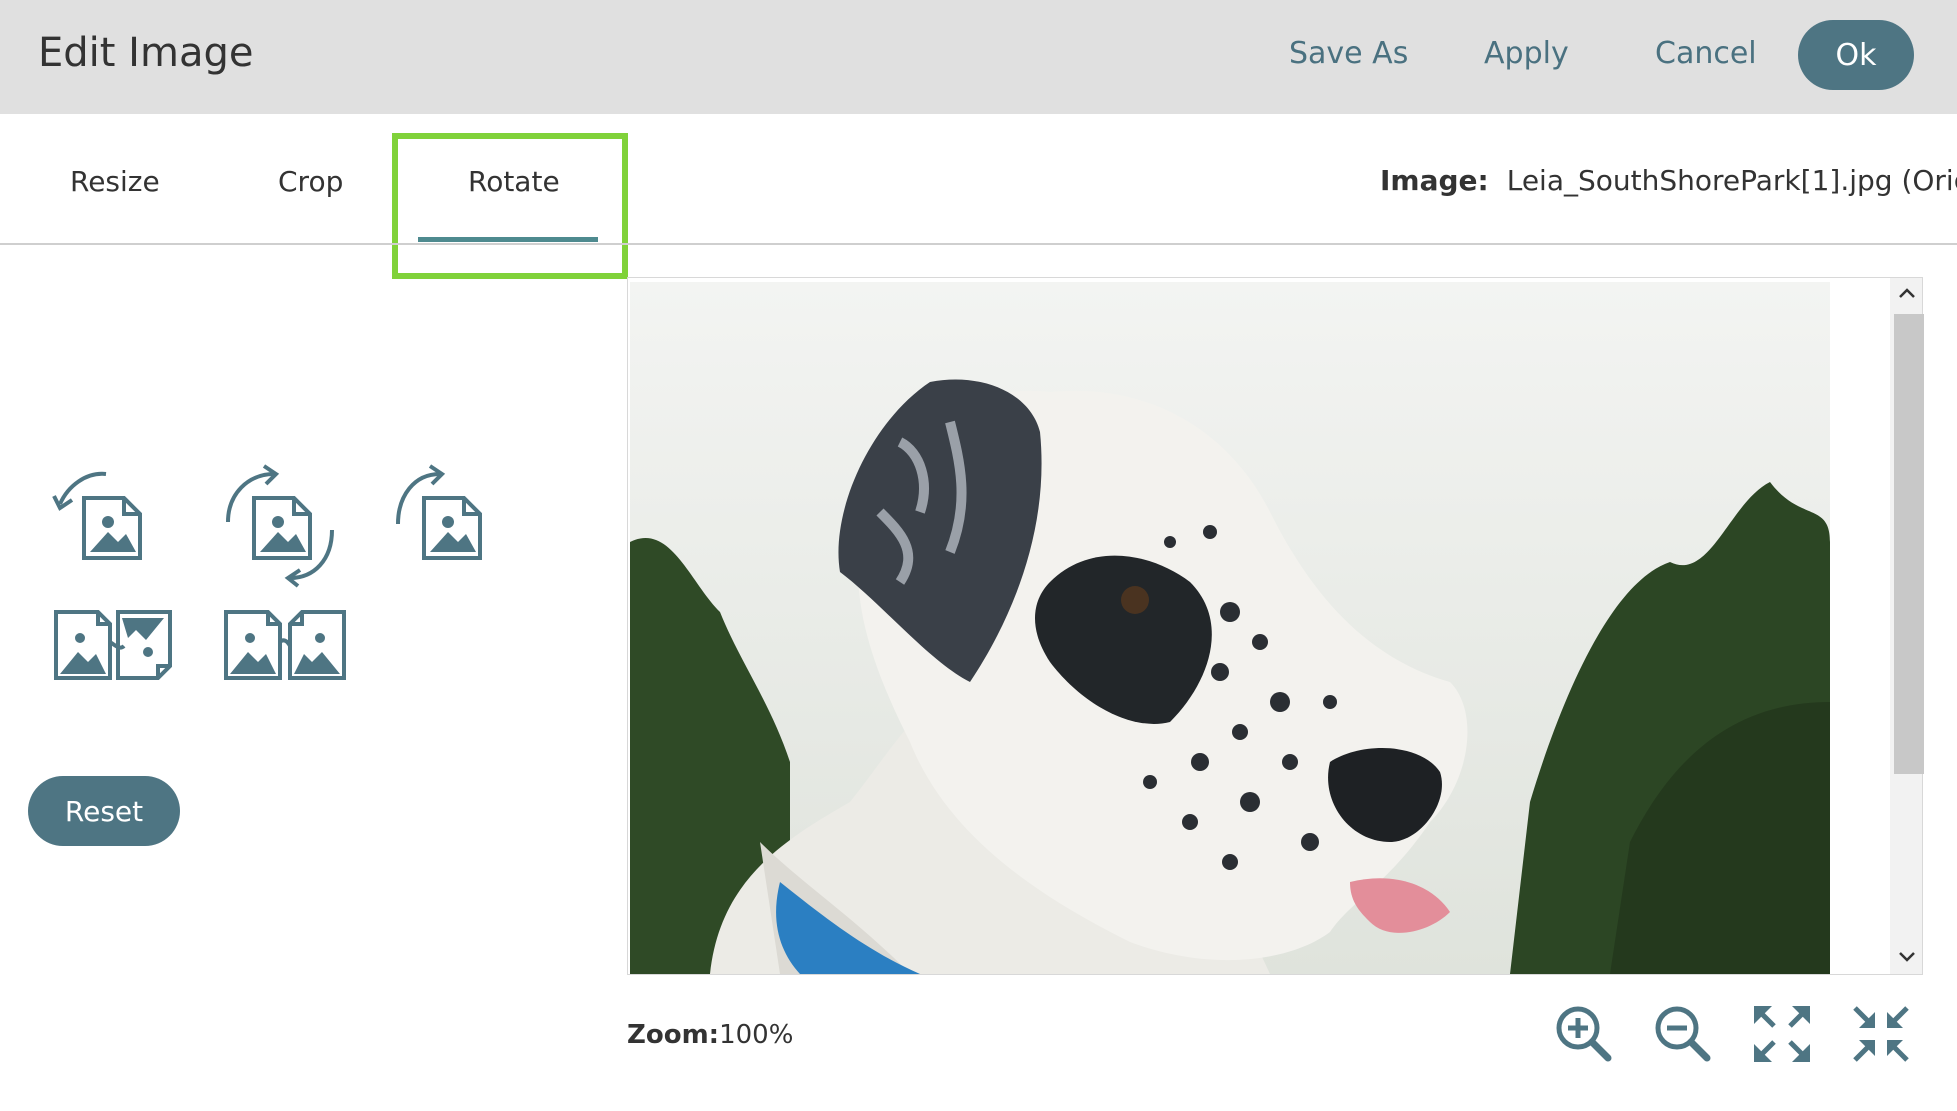  Describe the element at coordinates (1856, 55) in the screenshot. I see `ok-button: Ok` at that location.